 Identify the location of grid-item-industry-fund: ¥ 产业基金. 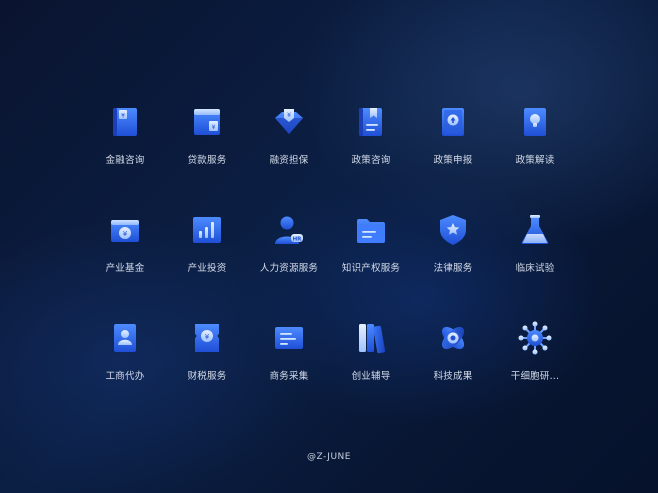
(125, 266).